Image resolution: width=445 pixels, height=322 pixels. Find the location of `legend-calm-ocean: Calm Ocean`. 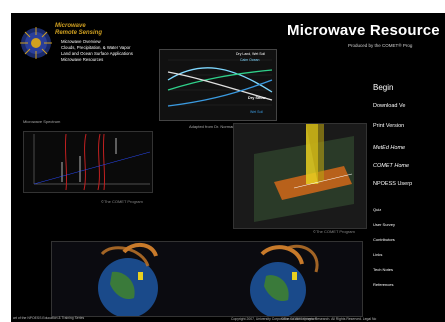

legend-calm-ocean: Calm Ocean is located at coordinates (250, 60).